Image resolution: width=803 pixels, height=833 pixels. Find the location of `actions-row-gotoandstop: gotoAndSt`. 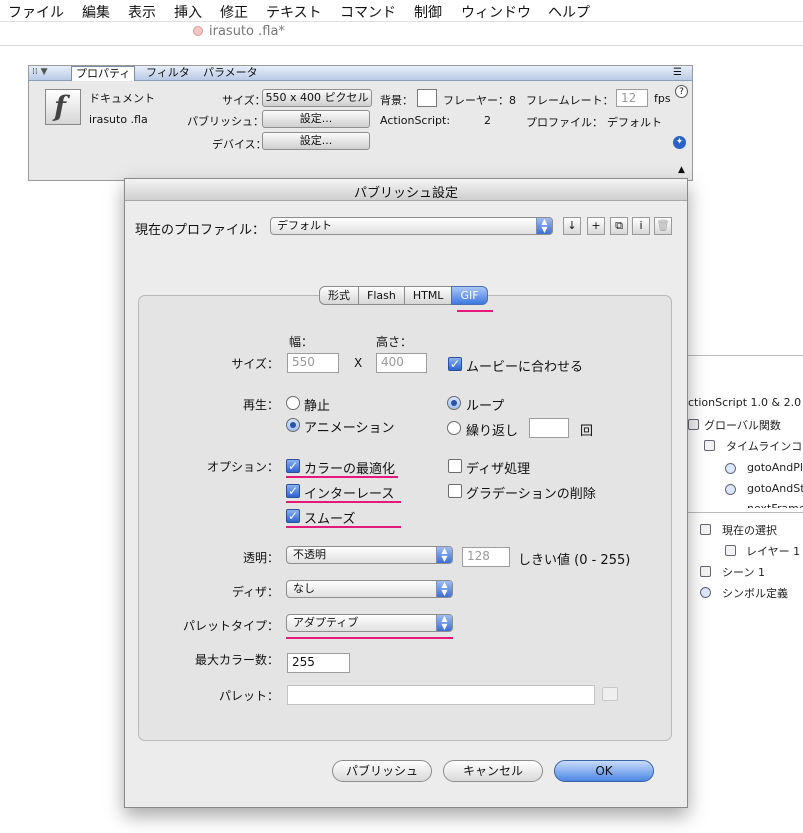

actions-row-gotoandstop: gotoAndSt is located at coordinates (775, 488).